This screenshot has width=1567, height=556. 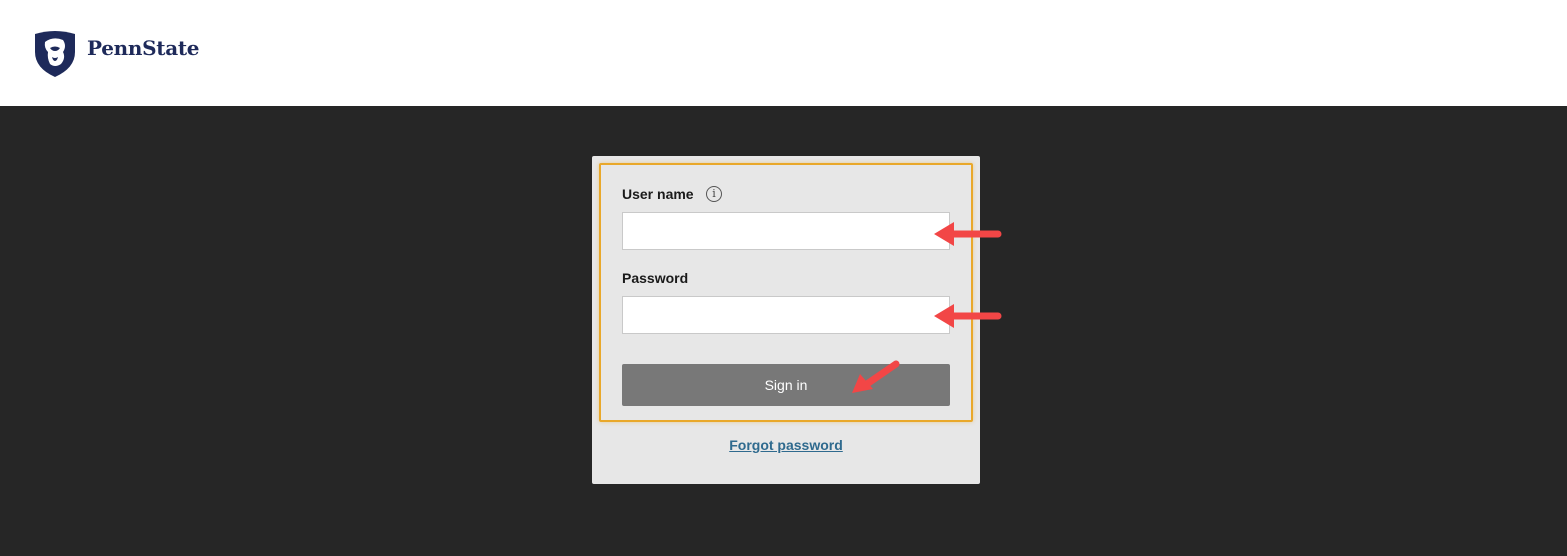 I want to click on password-label: Password, so click(x=655, y=278).